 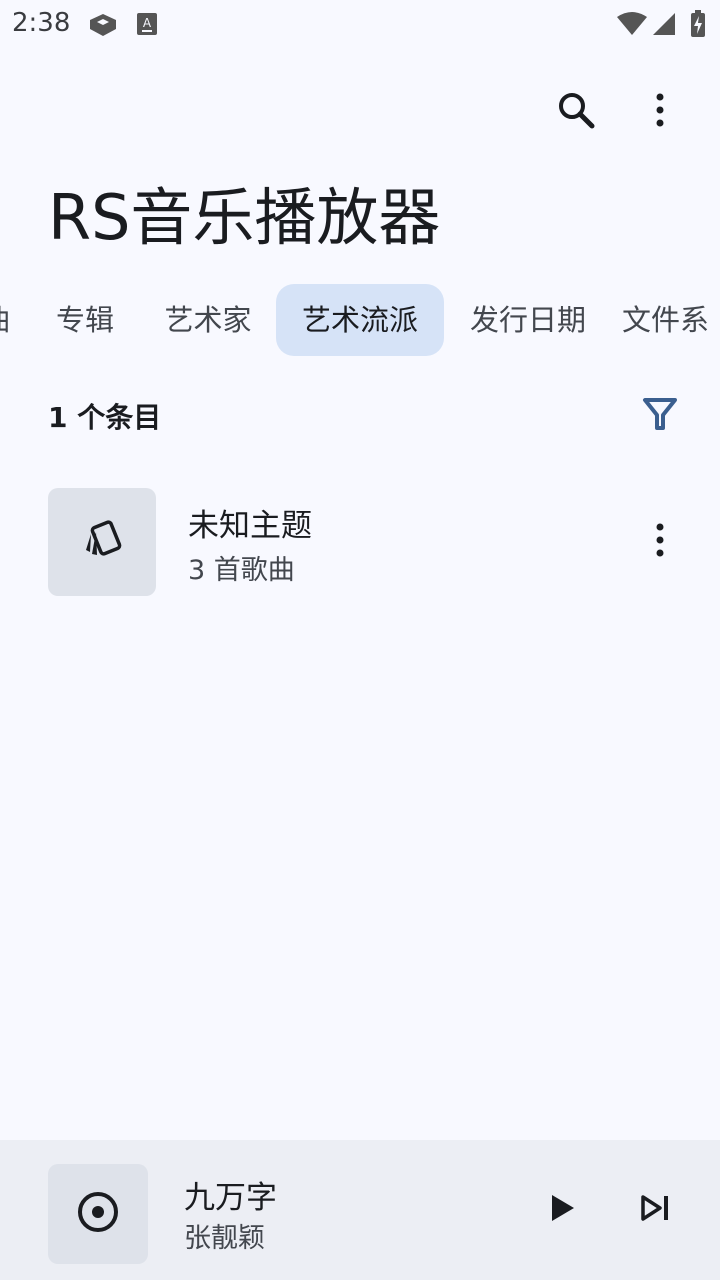 I want to click on page-title: RS音乐播放器, so click(x=244, y=217).